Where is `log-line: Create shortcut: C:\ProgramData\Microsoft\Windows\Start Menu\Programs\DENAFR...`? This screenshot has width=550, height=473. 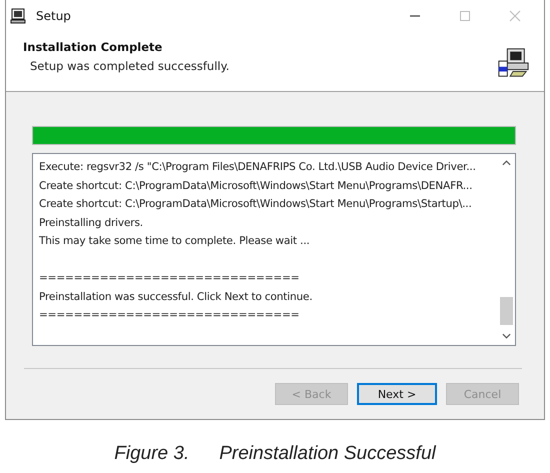
log-line: Create shortcut: C:\ProgramData\Microsoft\Windows\Start Menu\Programs\DENAFR... is located at coordinates (256, 186).